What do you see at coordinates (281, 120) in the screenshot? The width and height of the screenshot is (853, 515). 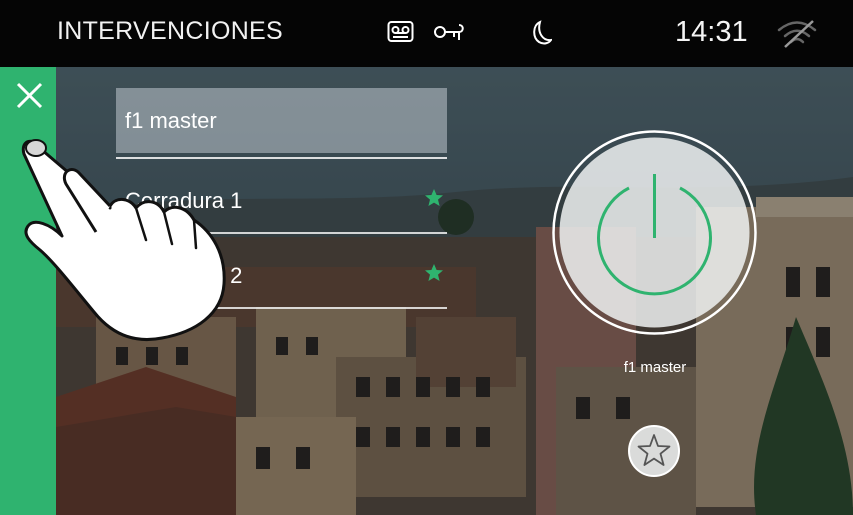 I see `list-header: f1 master` at bounding box center [281, 120].